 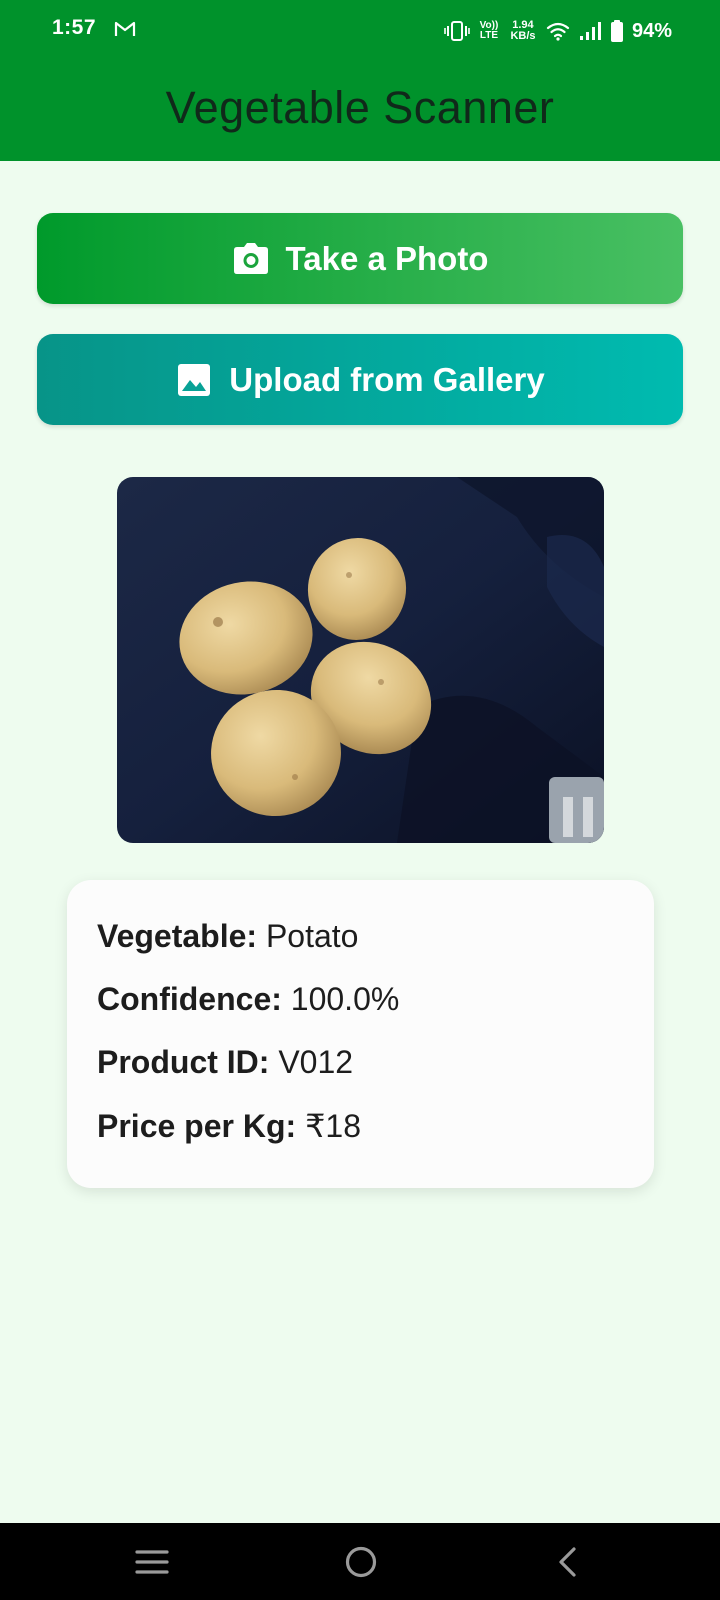 I want to click on camera-icon, so click(x=250, y=258).